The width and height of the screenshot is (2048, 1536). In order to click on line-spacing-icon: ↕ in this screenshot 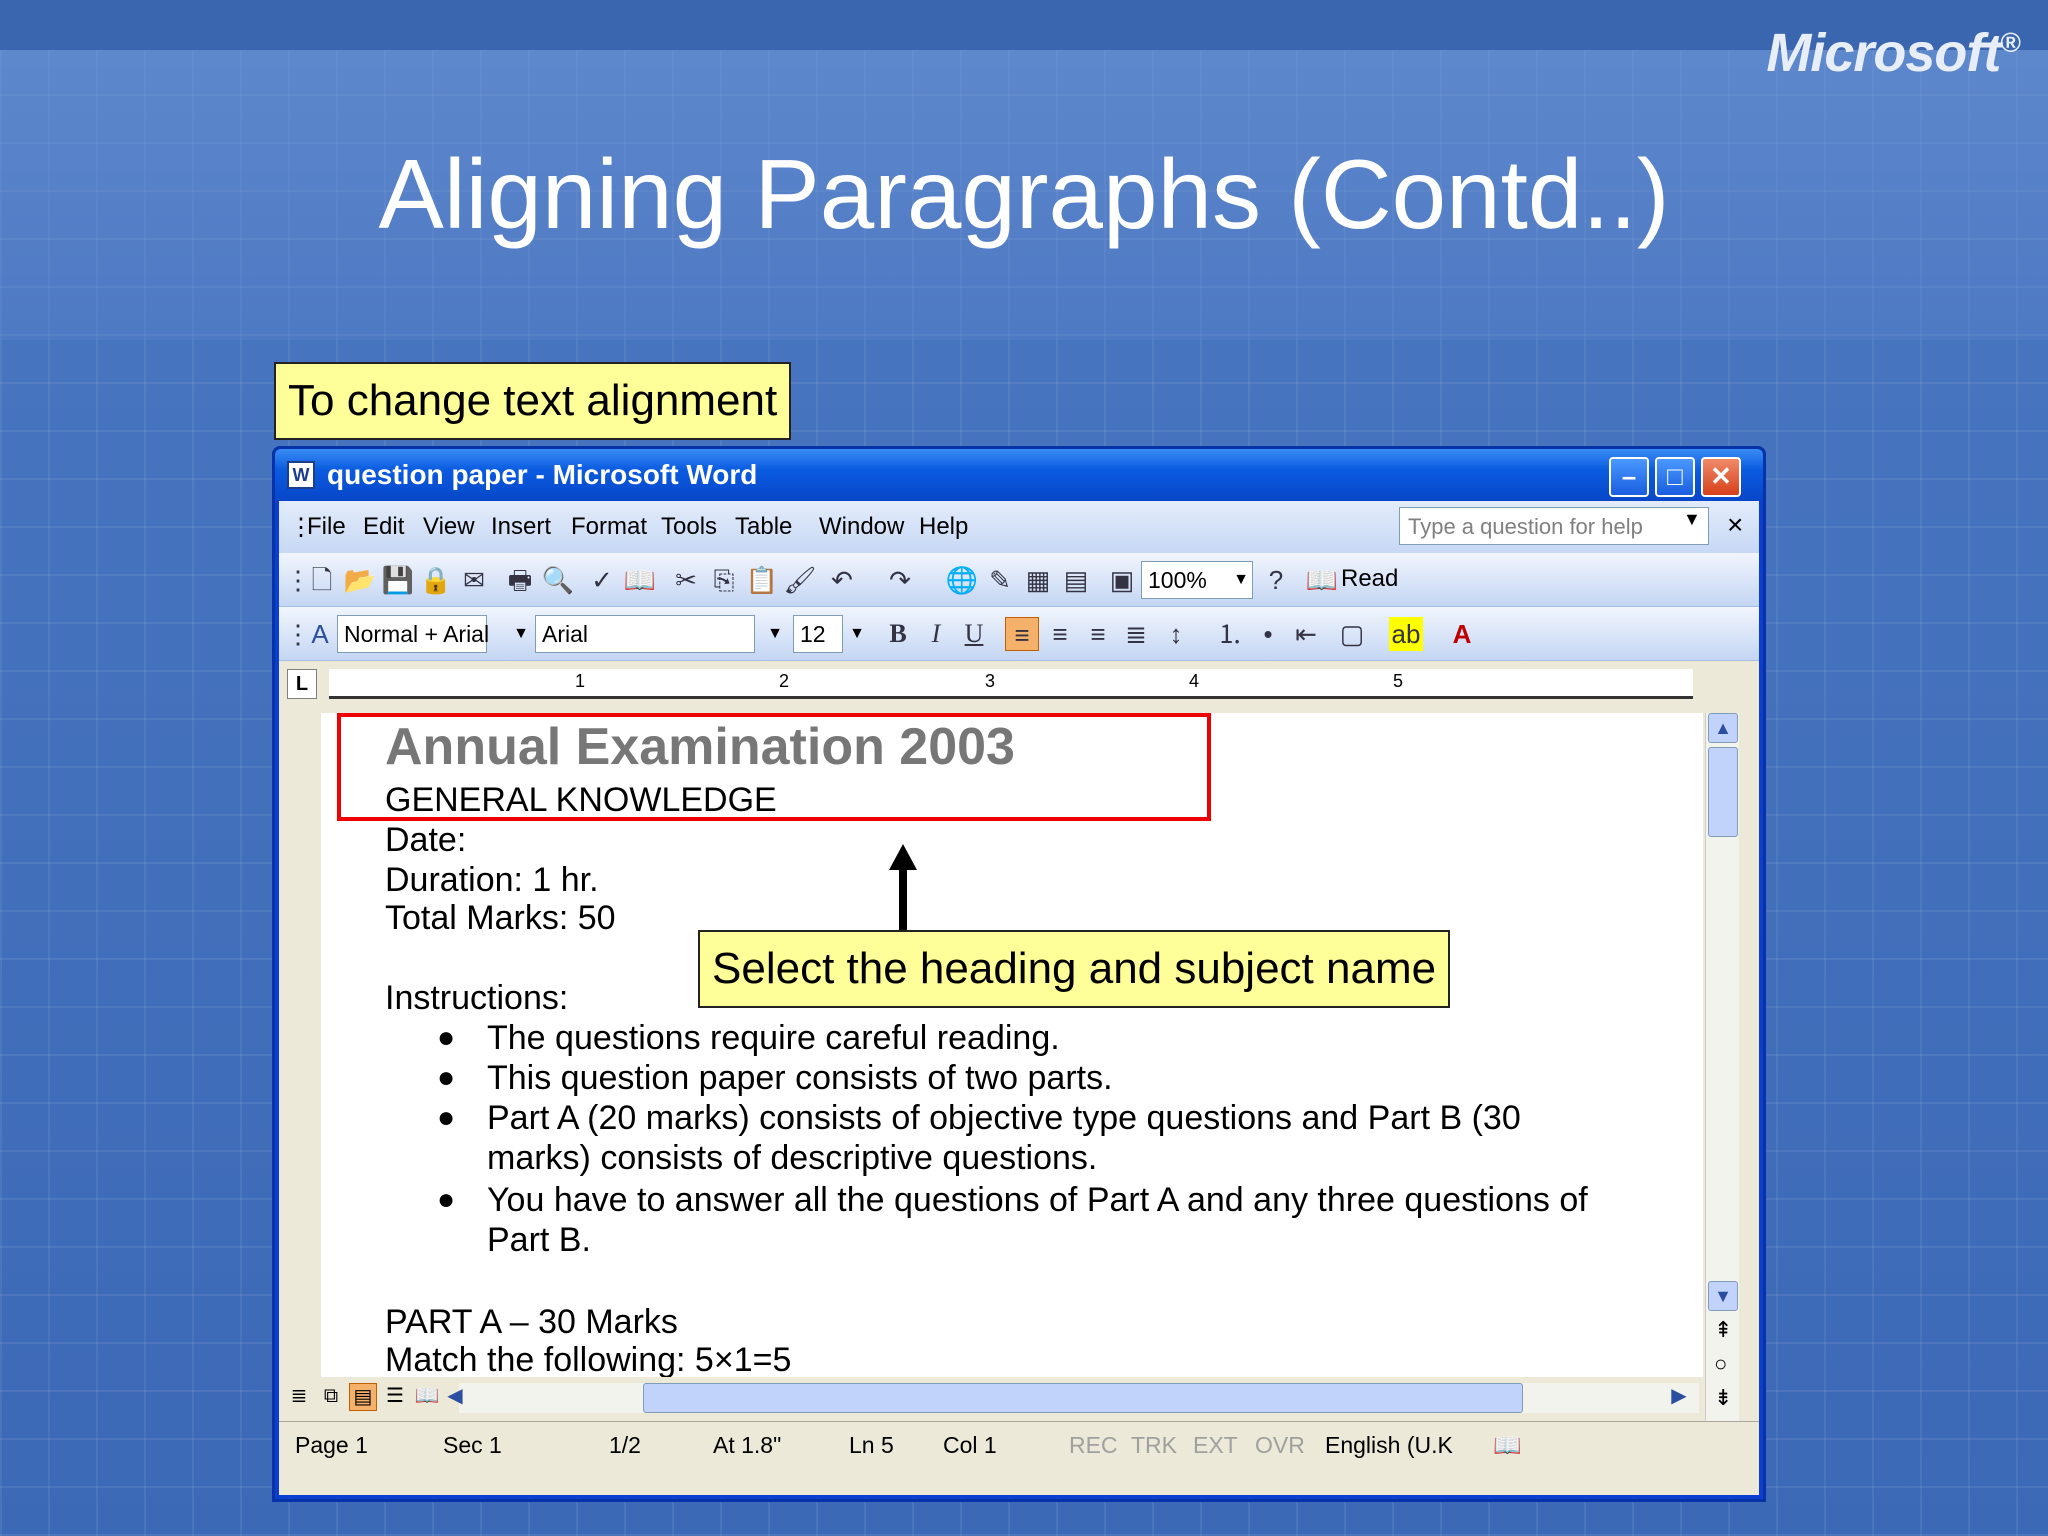, I will do `click(1176, 634)`.